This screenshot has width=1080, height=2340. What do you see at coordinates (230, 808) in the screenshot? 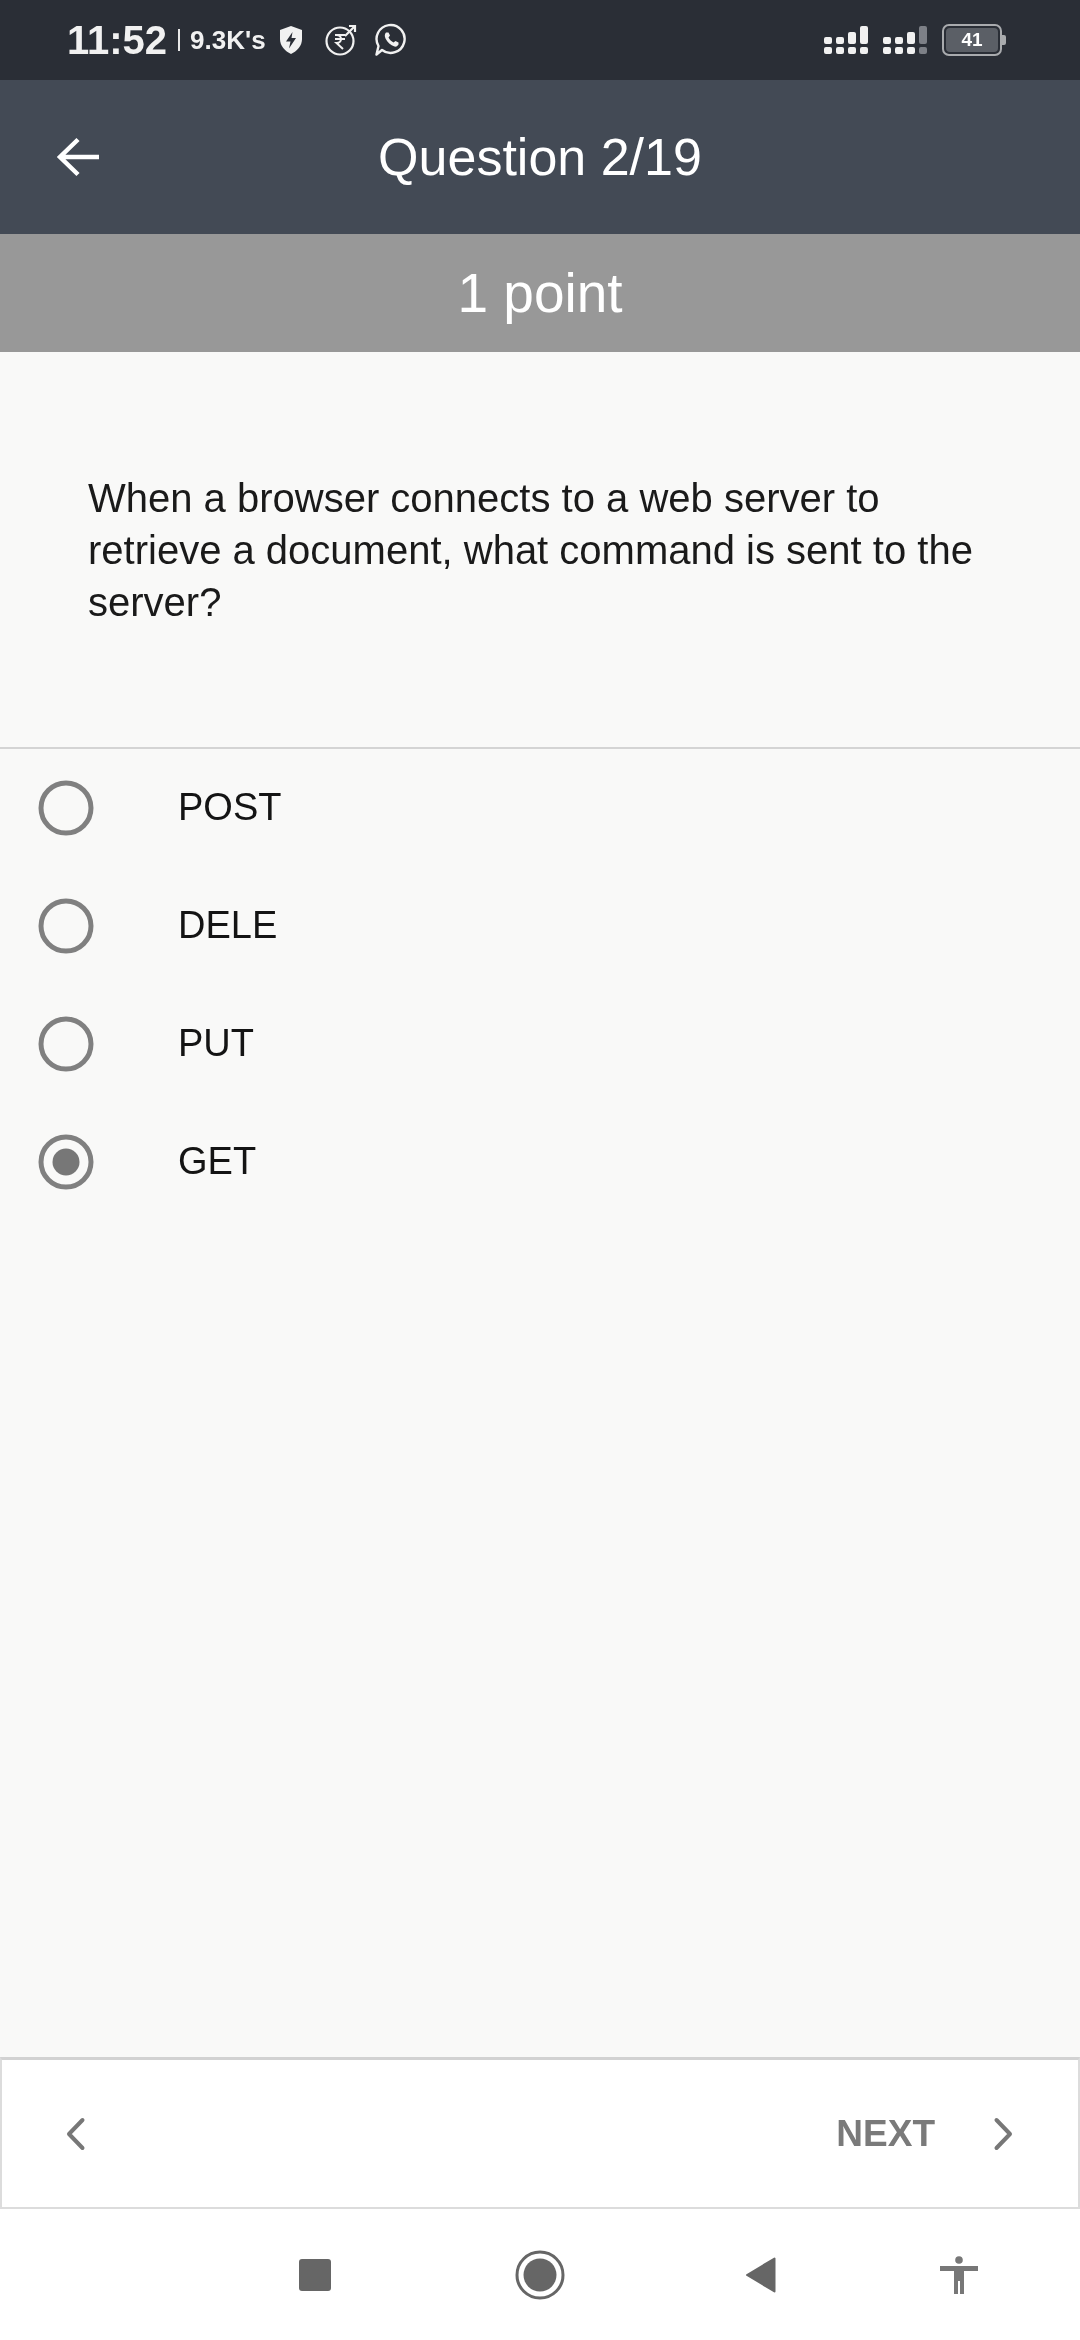
I see `option-label: POST` at bounding box center [230, 808].